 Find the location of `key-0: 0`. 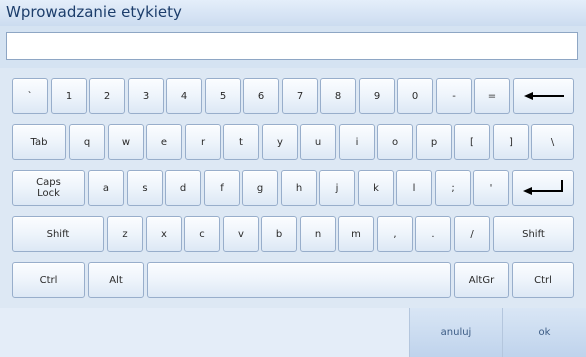

key-0: 0 is located at coordinates (415, 96).